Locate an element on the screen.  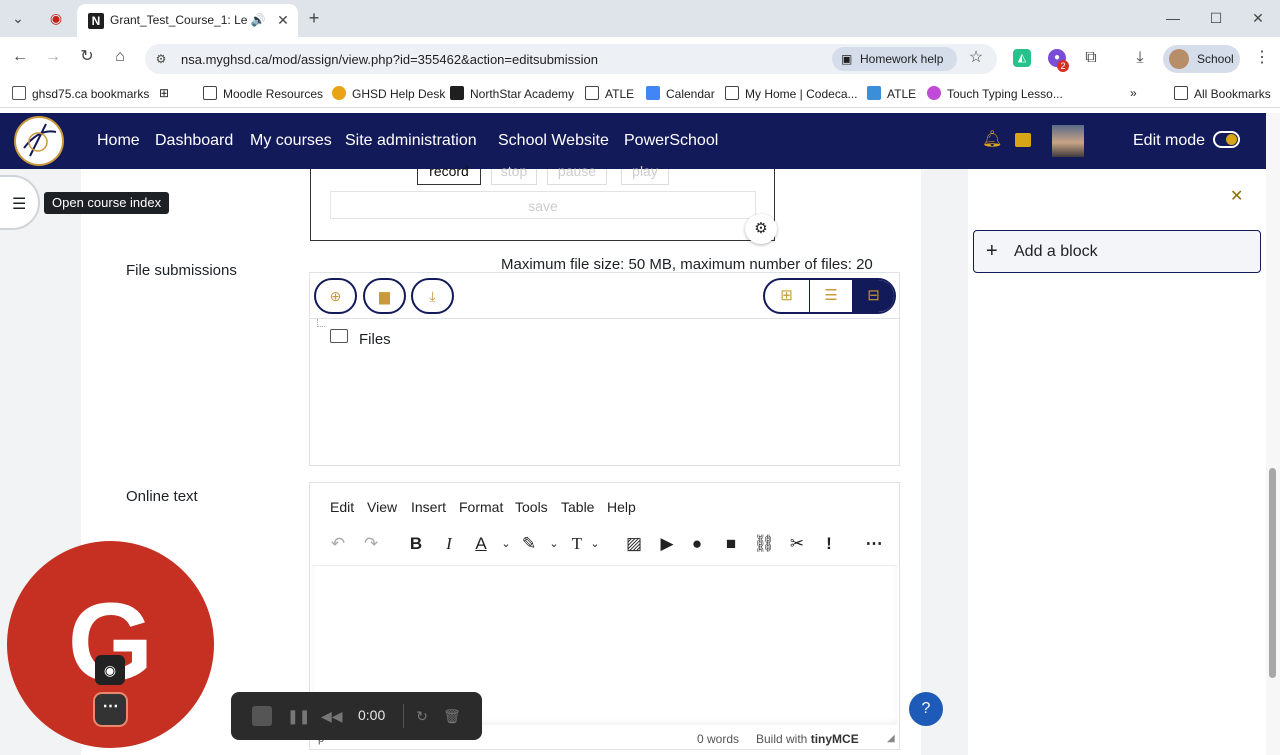
active-tab: N Grant_Test_Course_1: Learn 🔊 ✕ is located at coordinates (187, 20).